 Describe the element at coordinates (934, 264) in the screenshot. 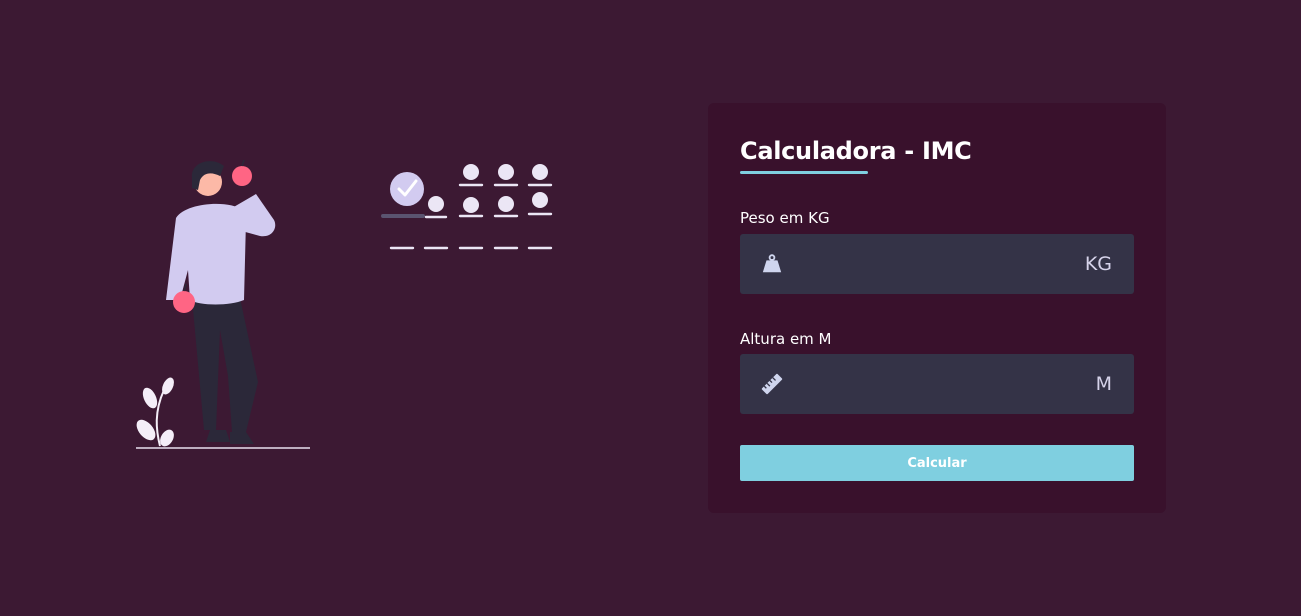

I see `weight-input` at that location.